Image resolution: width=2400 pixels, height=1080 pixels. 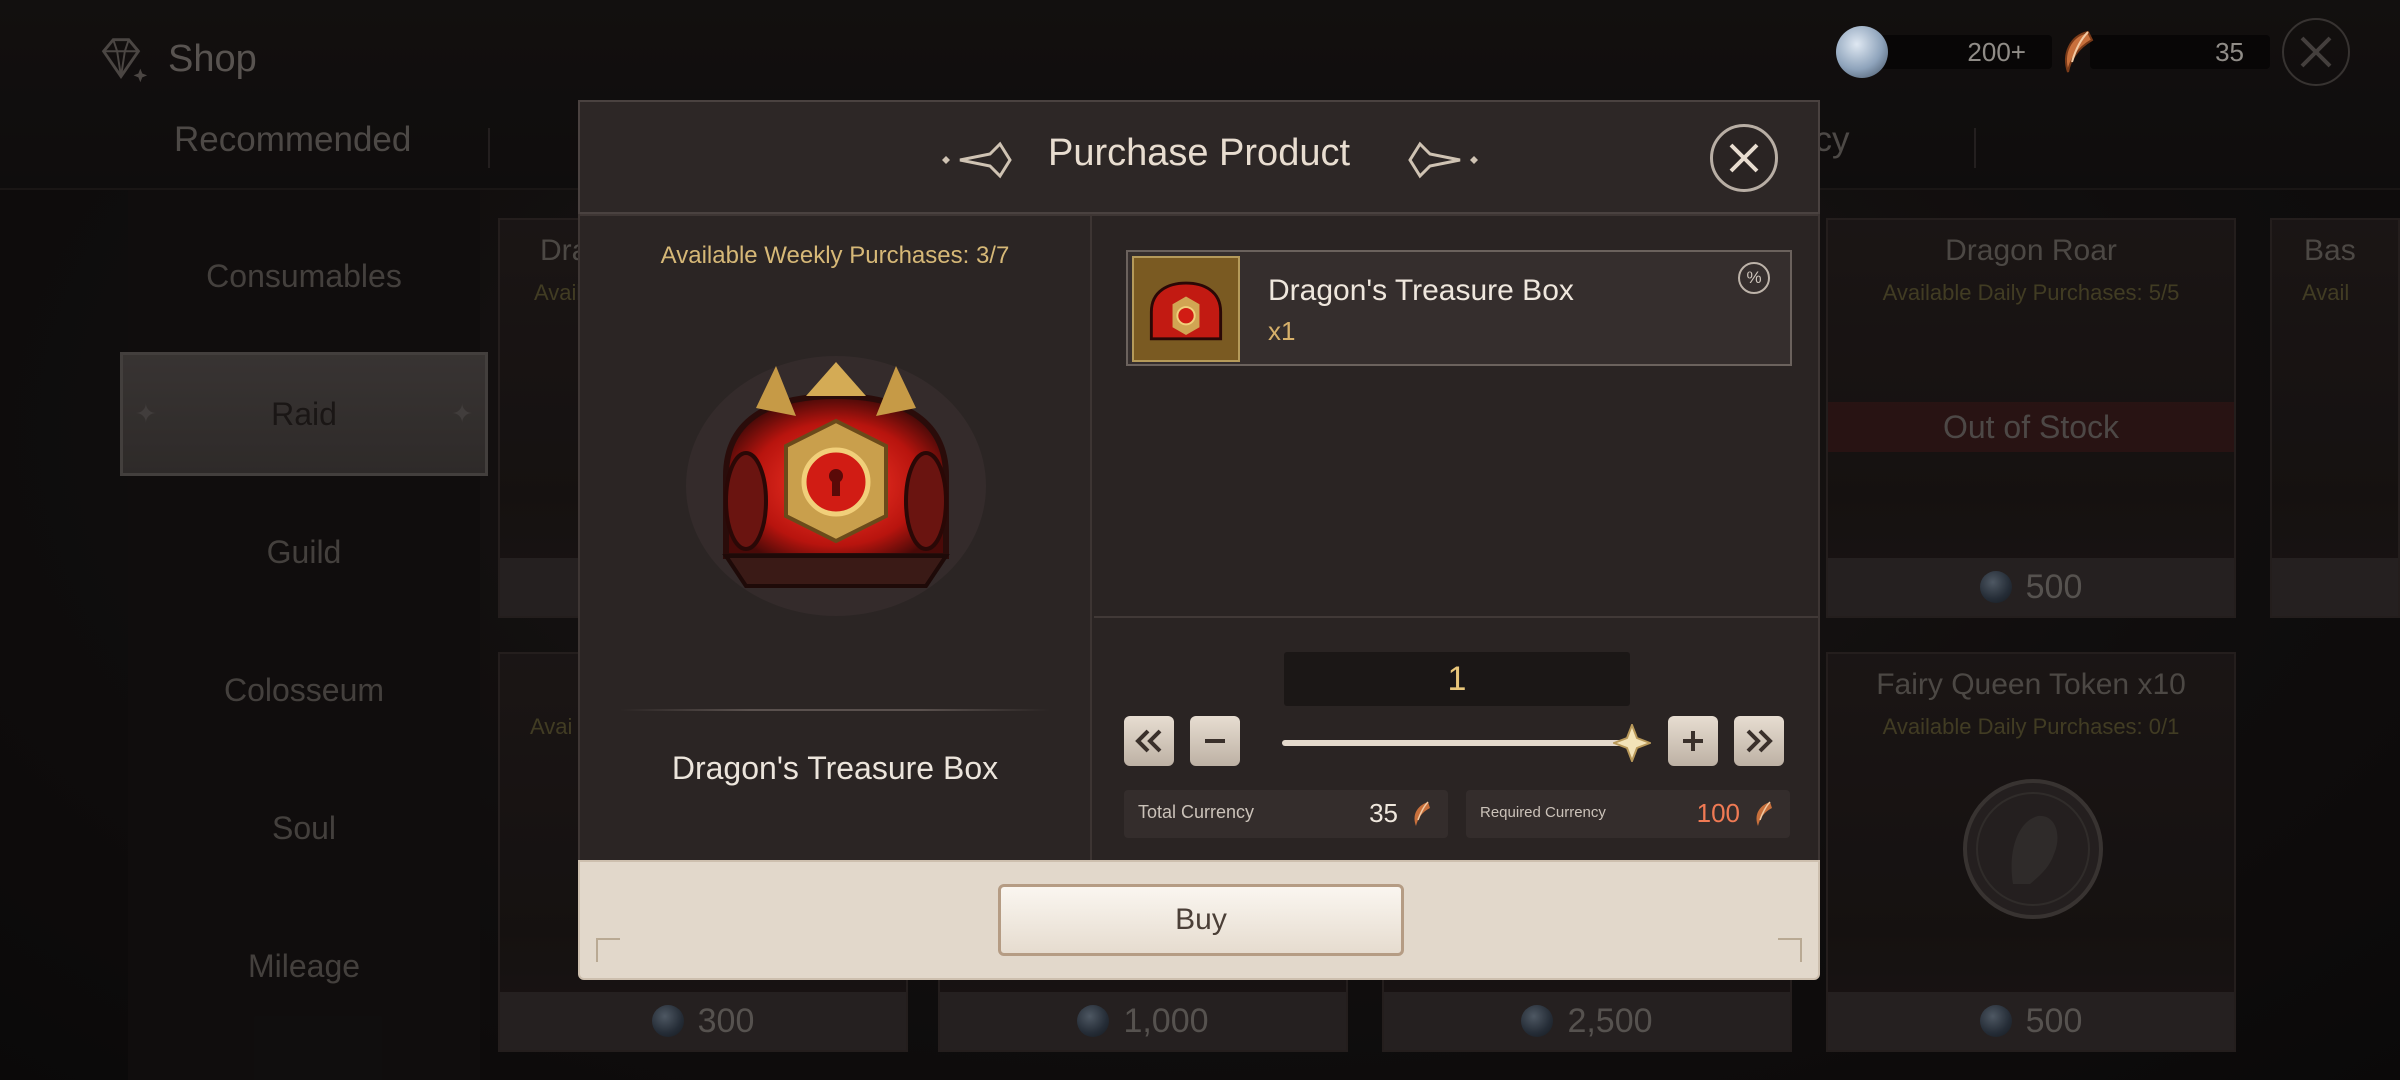 I want to click on minus-icon, so click(x=1215, y=741).